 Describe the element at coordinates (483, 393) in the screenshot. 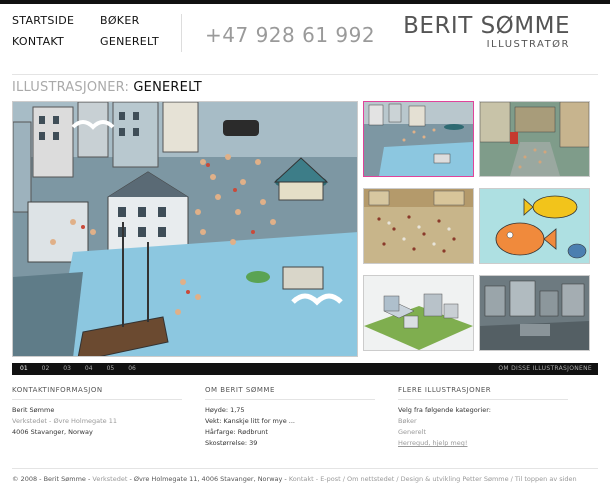

I see `more-title: FLERE ILLUSTRASJONER` at that location.